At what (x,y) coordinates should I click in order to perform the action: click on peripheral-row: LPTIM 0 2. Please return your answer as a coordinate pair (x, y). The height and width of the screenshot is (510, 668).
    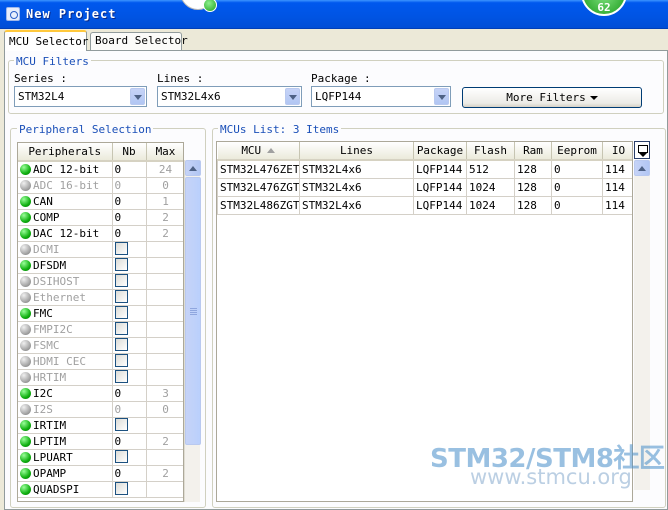
    Looking at the image, I should click on (100, 441).